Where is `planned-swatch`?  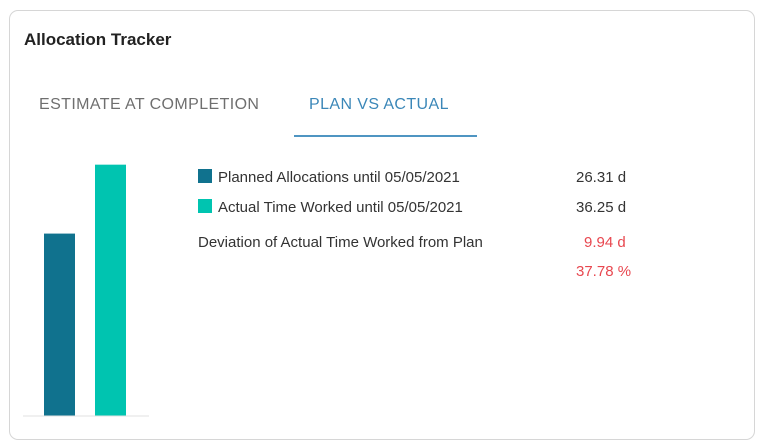 planned-swatch is located at coordinates (205, 176).